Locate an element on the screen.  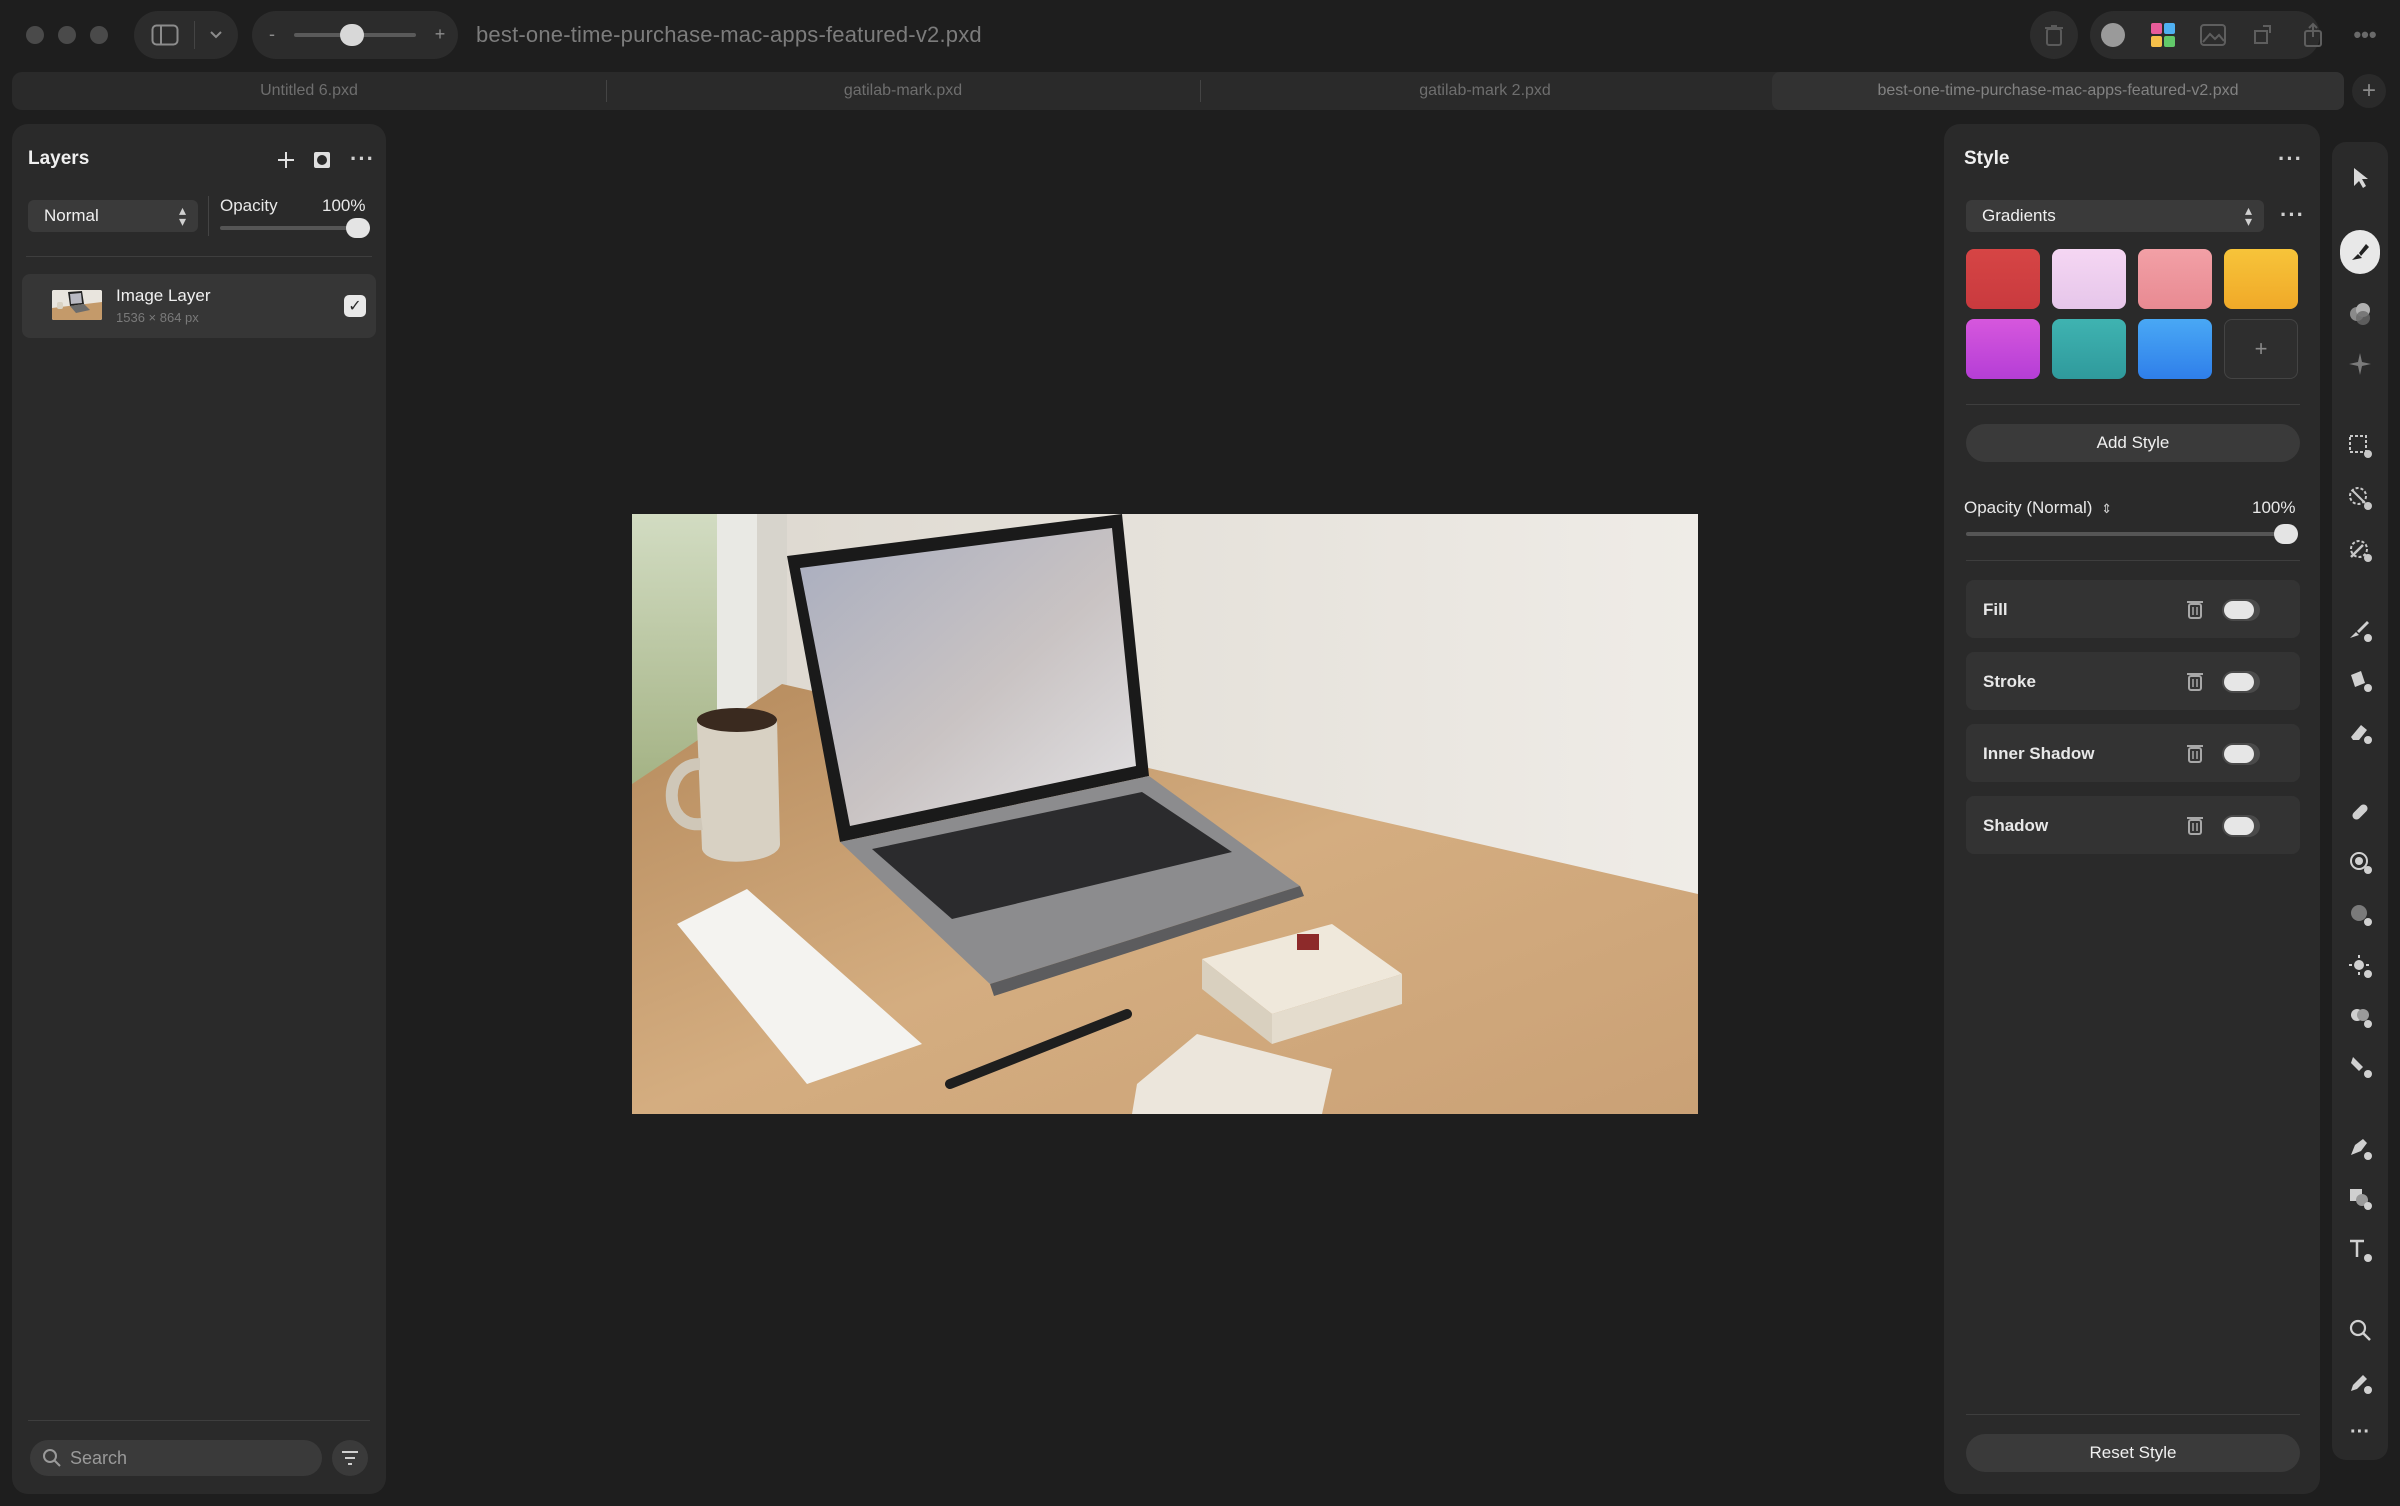
add-style-button: Add Style is located at coordinates (2133, 443).